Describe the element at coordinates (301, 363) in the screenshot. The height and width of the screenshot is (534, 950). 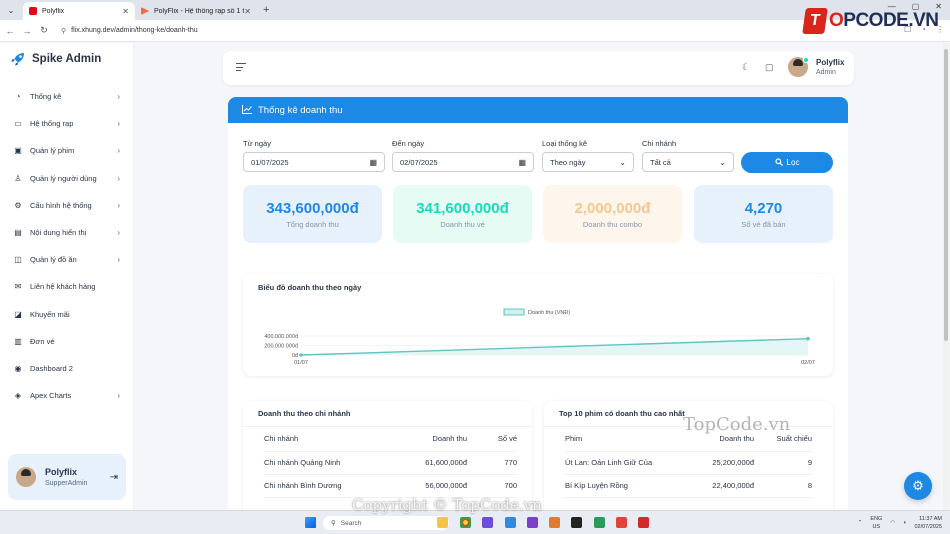
I see `x-tick-label: 01/07` at that location.